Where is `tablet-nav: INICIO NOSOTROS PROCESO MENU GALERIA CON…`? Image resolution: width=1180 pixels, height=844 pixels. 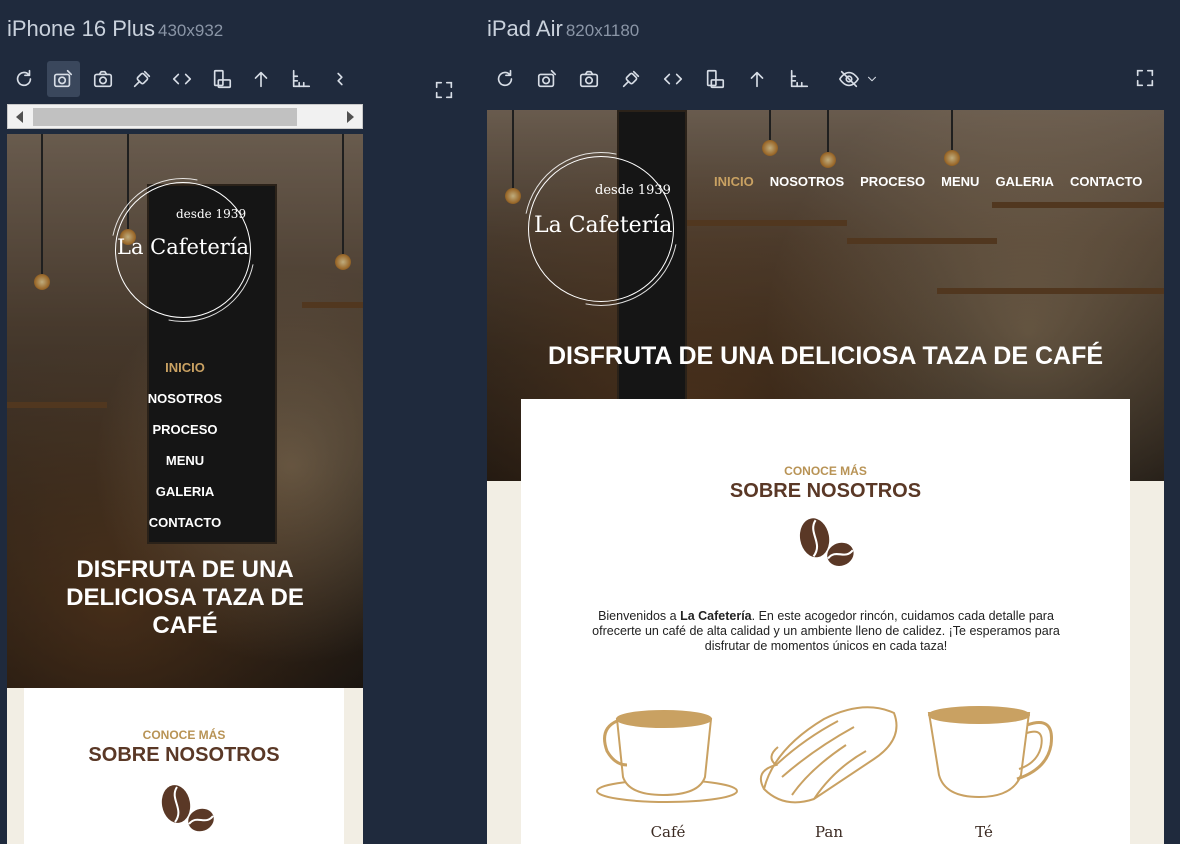
tablet-nav: INICIO NOSOTROS PROCESO MENU GALERIA CON… is located at coordinates (928, 181).